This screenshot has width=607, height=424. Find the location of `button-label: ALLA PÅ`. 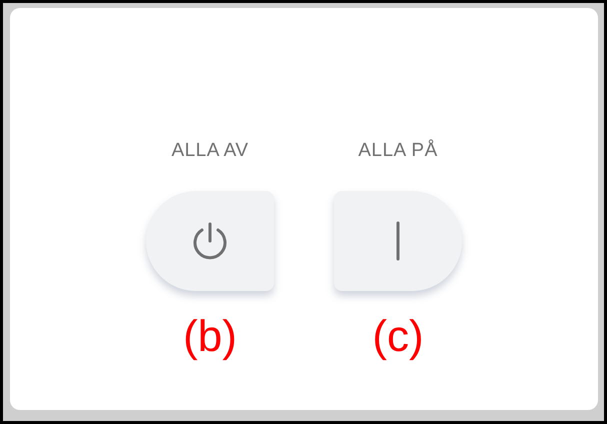

button-label: ALLA PÅ is located at coordinates (398, 151).